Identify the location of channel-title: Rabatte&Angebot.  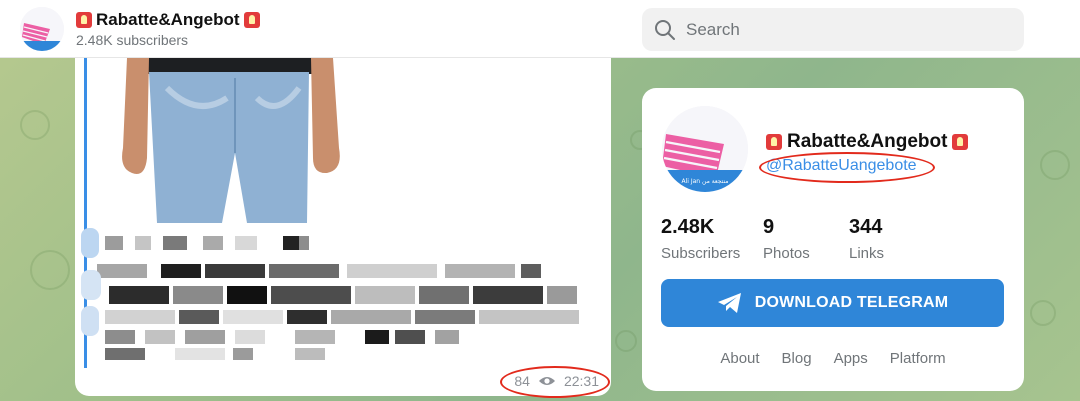
(168, 20).